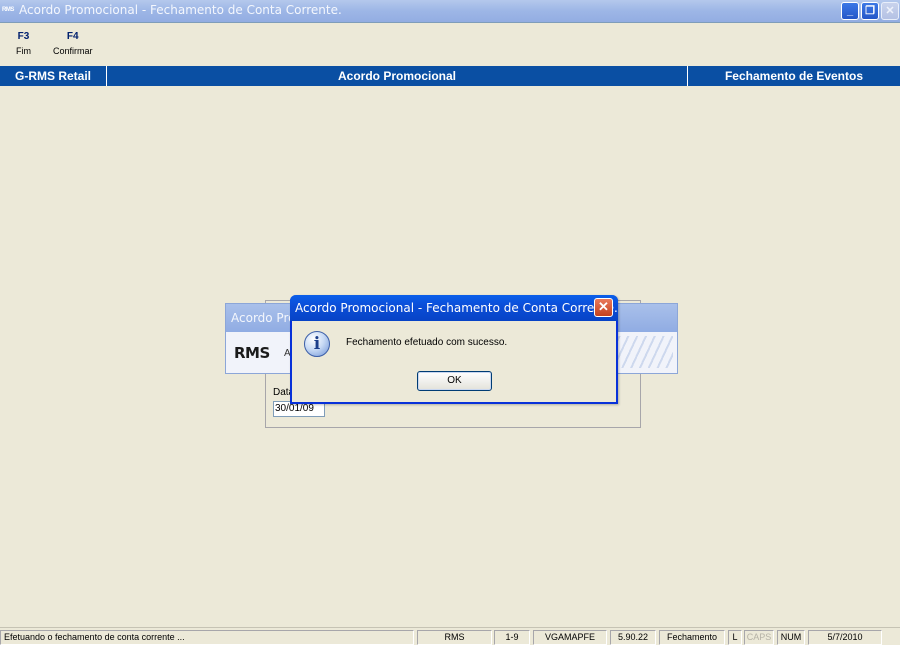 The height and width of the screenshot is (645, 900). I want to click on minimize-button: _, so click(850, 11).